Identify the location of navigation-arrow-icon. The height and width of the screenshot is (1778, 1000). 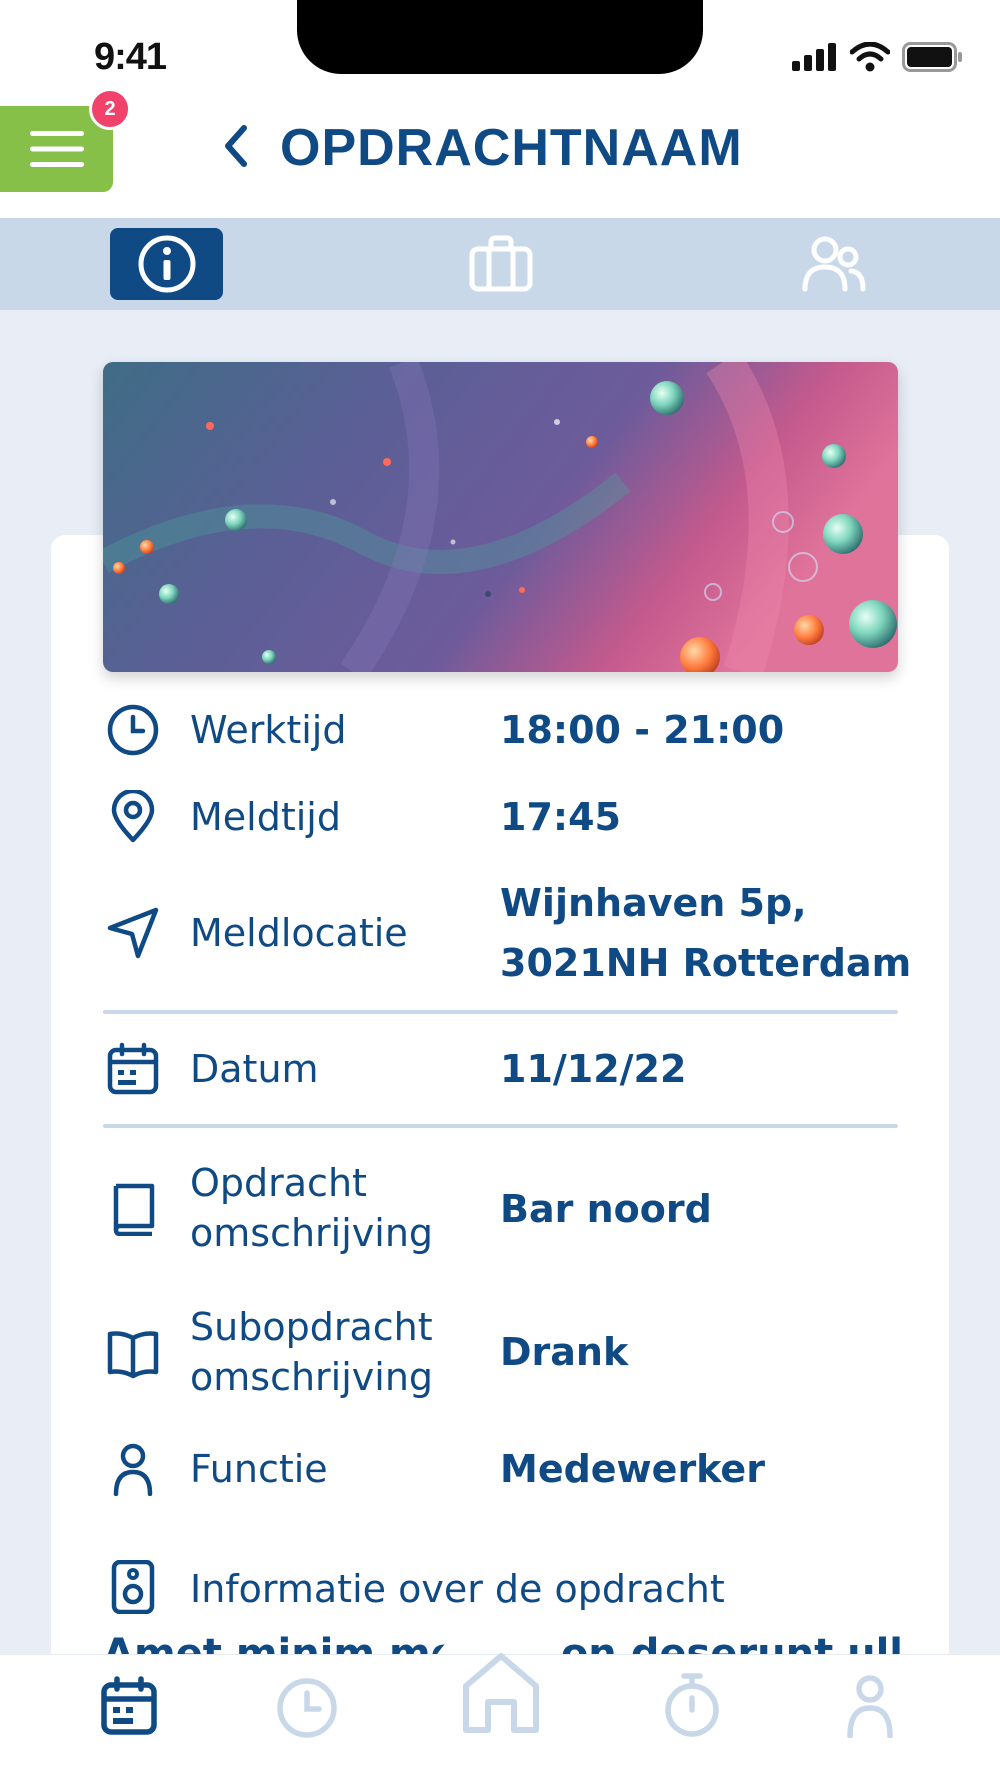
(133, 933).